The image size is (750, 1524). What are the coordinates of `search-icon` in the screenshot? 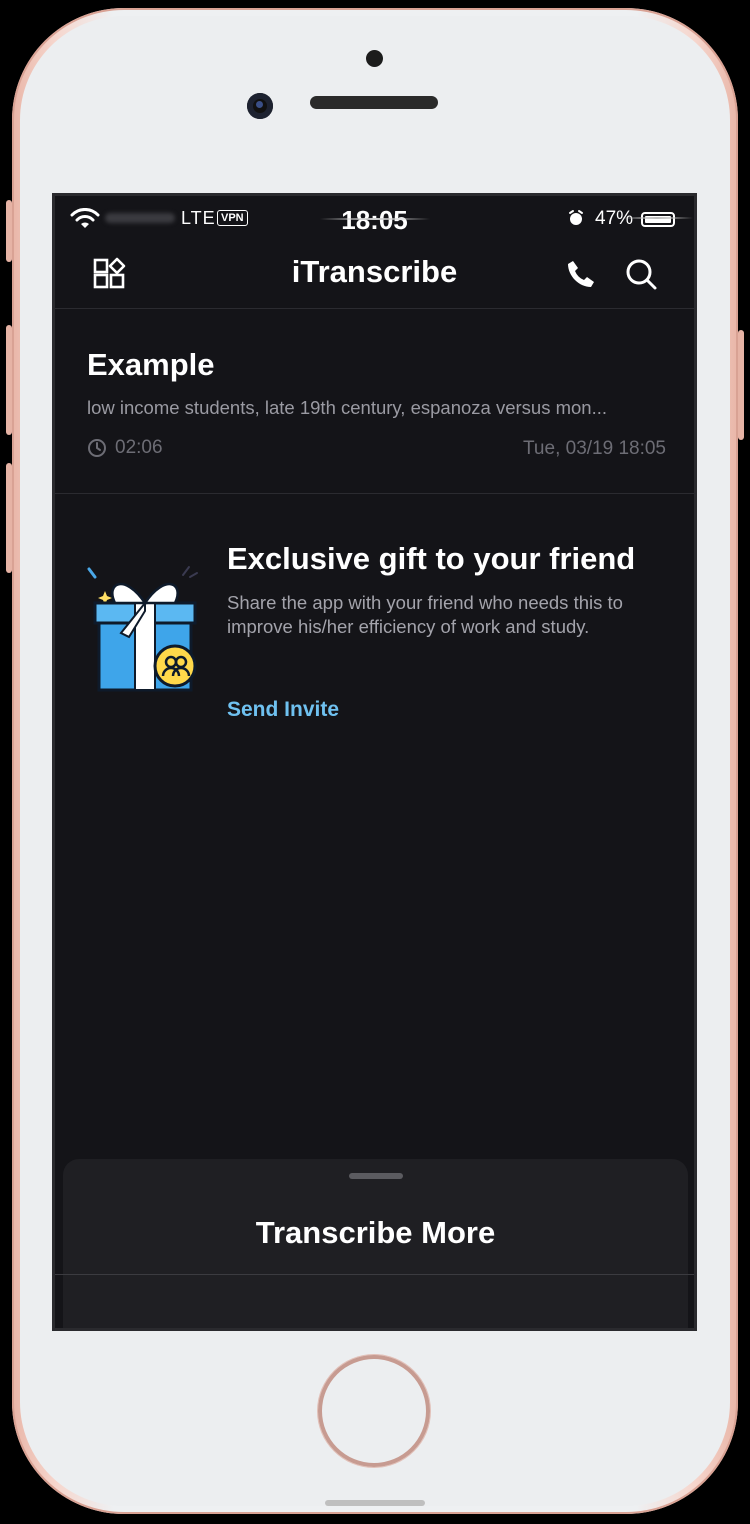 It's located at (641, 274).